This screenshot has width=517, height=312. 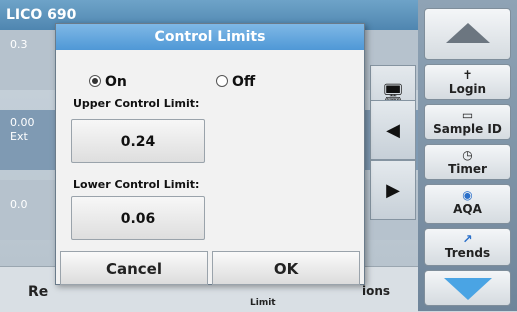 What do you see at coordinates (138, 141) in the screenshot?
I see `upper-limit-field: 0.24` at bounding box center [138, 141].